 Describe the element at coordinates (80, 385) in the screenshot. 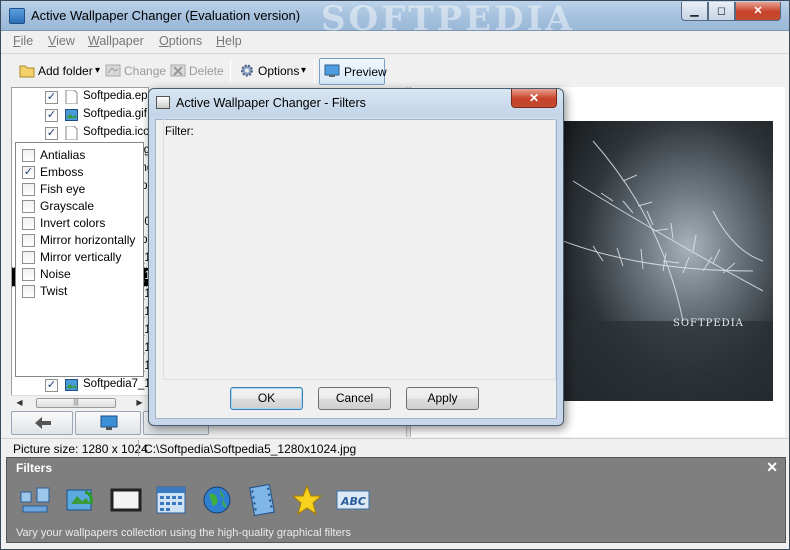

I see `file-list-item: ✓ Softpedia7_1;` at that location.